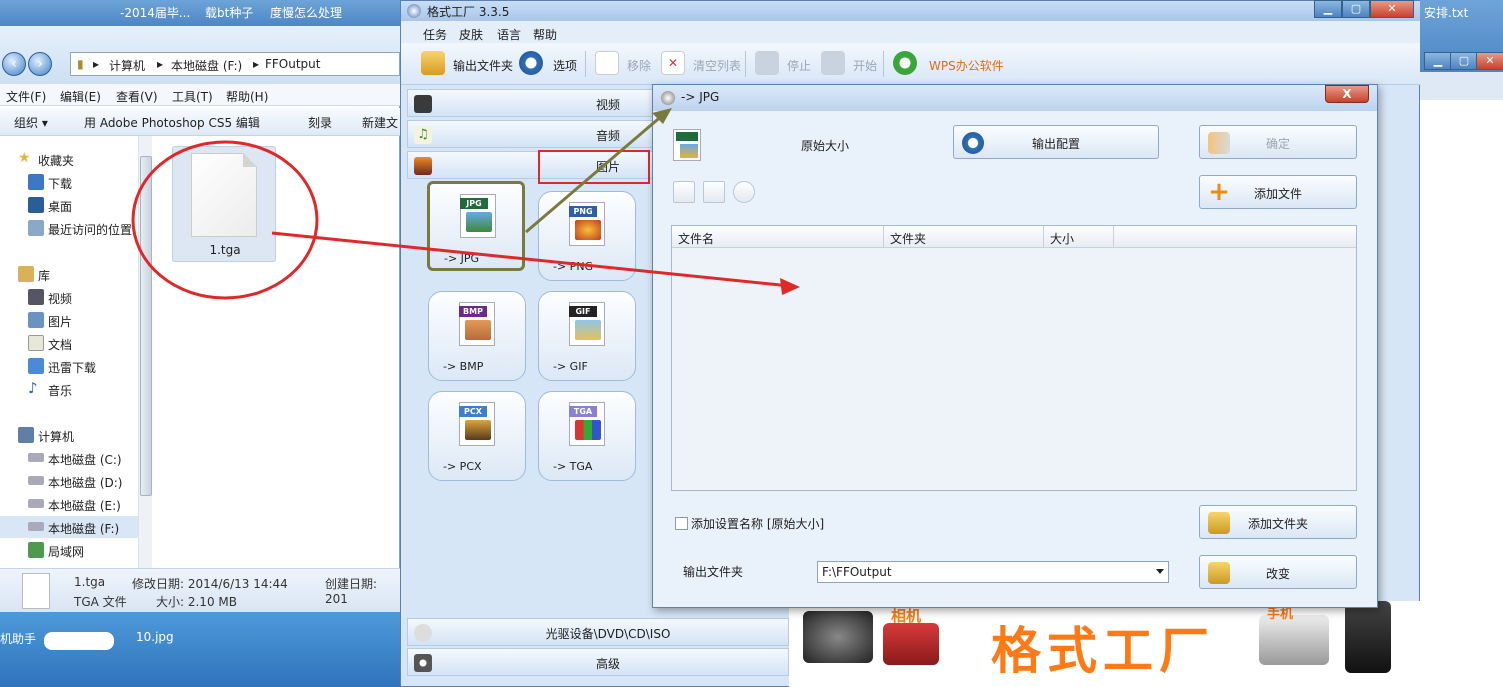 This screenshot has width=1503, height=687. What do you see at coordinates (26, 96) in the screenshot?
I see `menu-file: 文件(F)` at bounding box center [26, 96].